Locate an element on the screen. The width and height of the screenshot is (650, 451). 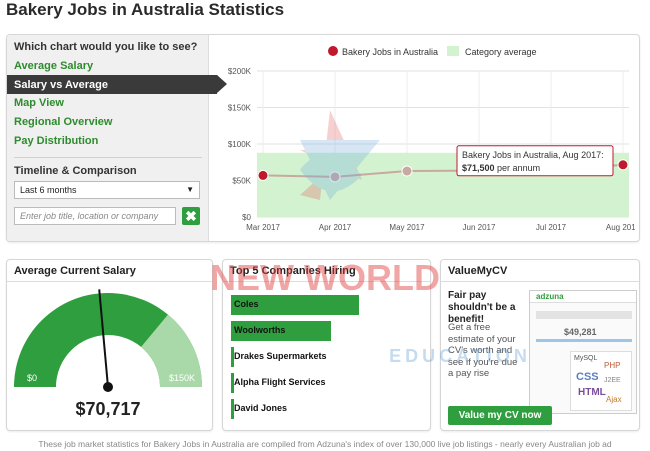
cv-brand-logo: adzuna is located at coordinates (550, 296).